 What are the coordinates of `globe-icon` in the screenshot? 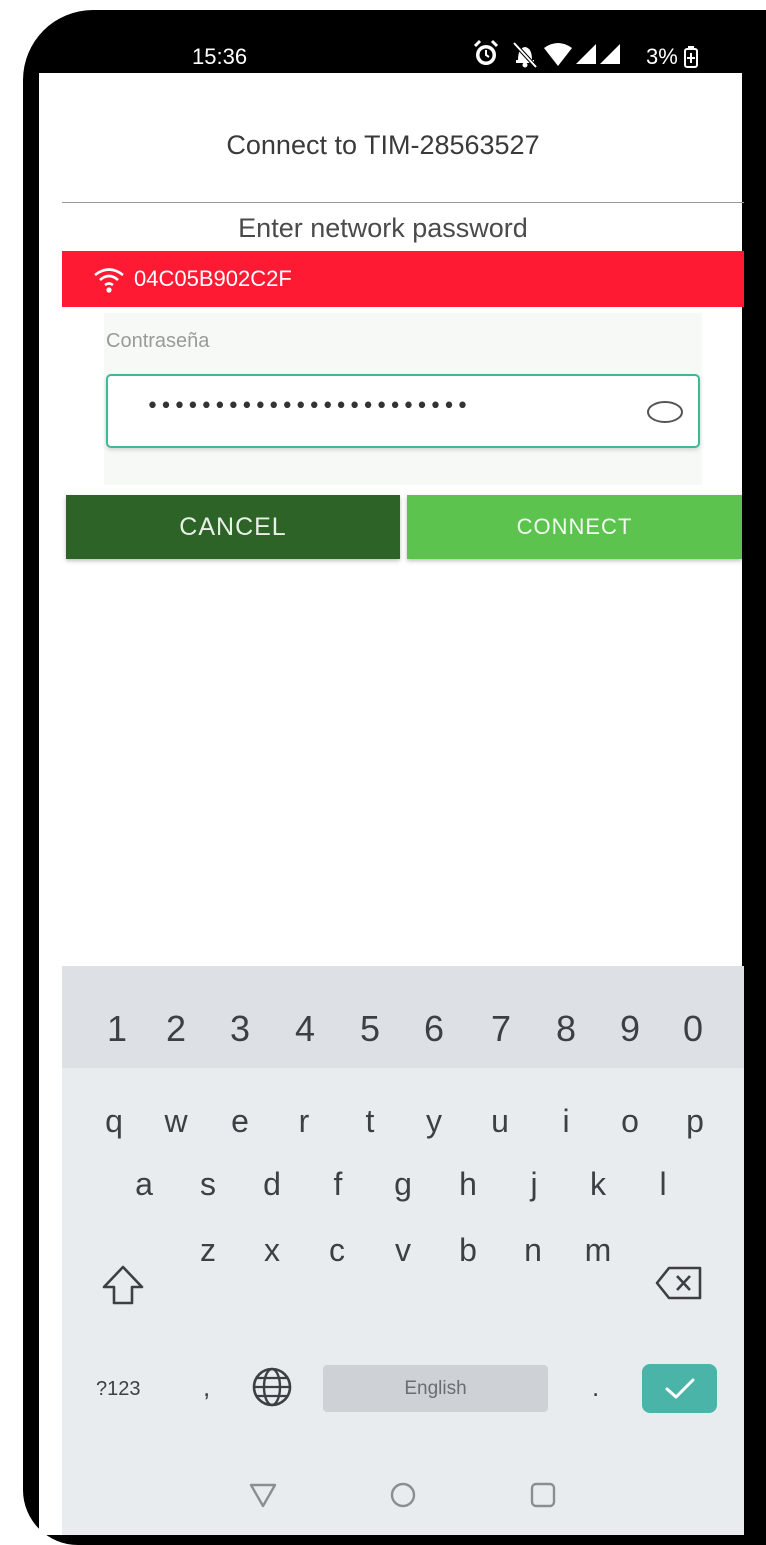 It's located at (272, 1387).